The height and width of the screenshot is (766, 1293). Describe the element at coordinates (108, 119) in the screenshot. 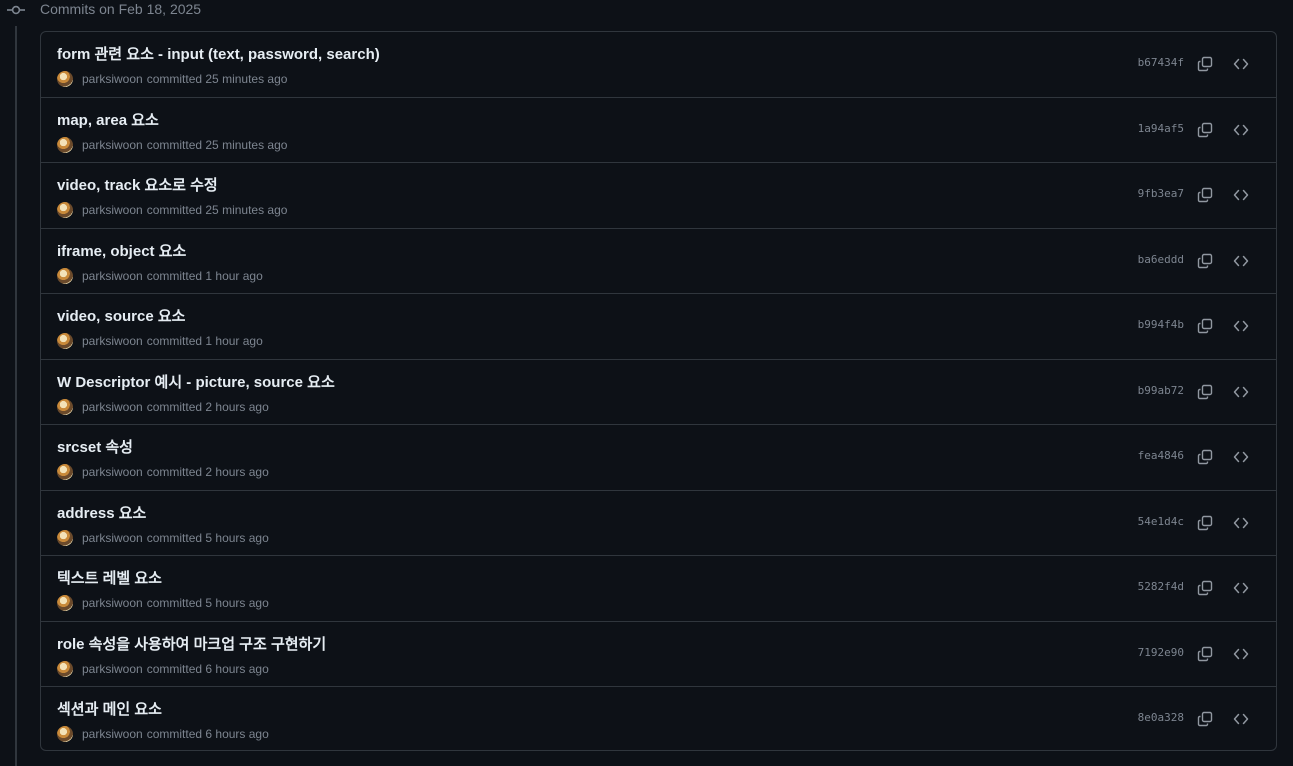

I see `commit-title-link: map, area 요소` at that location.